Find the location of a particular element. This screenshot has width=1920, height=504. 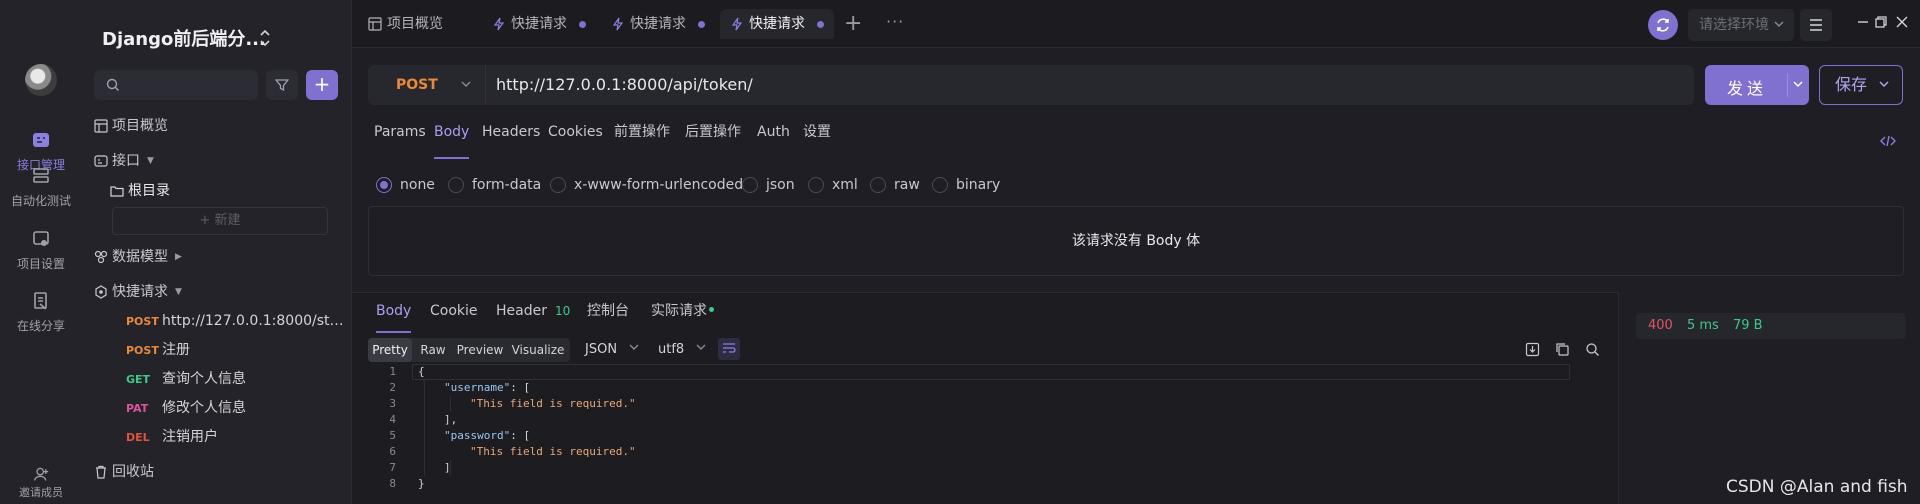

automation-icon is located at coordinates (41, 175).